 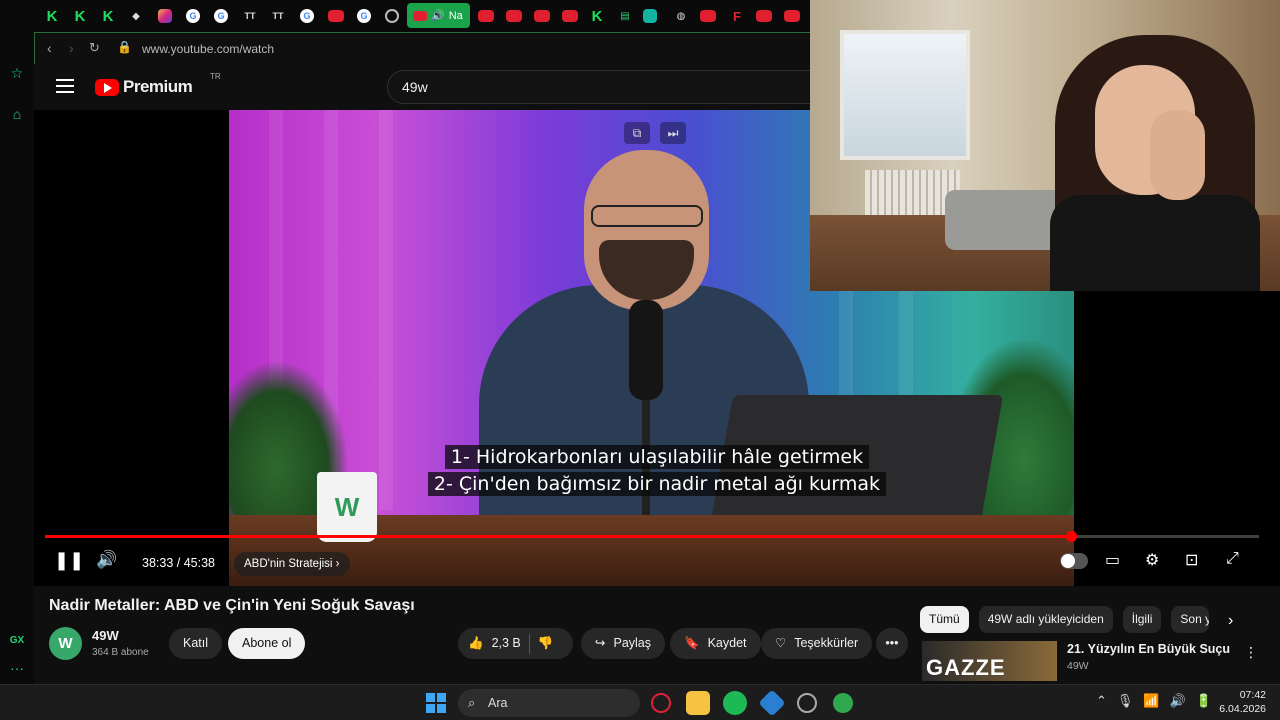 What do you see at coordinates (1230, 621) in the screenshot?
I see `chevron-right-icon: ›` at bounding box center [1230, 621].